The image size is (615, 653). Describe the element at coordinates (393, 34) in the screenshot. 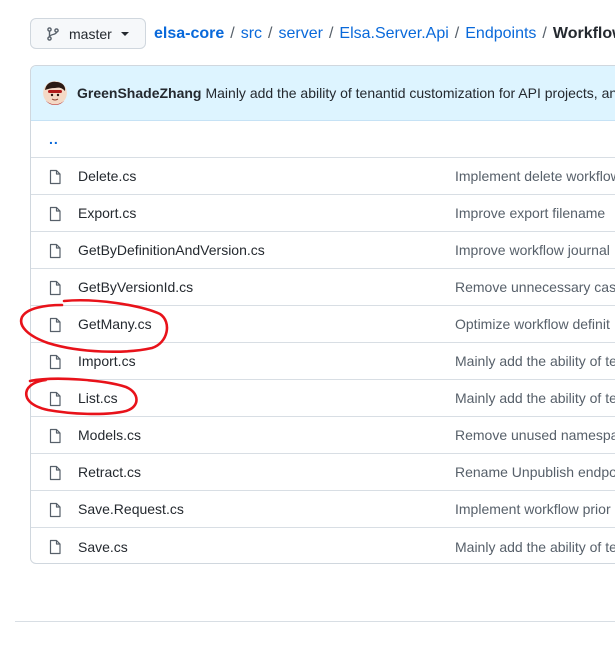

I see `breadcrumb-link-elsa-server-api: Elsa.Server.Api` at that location.